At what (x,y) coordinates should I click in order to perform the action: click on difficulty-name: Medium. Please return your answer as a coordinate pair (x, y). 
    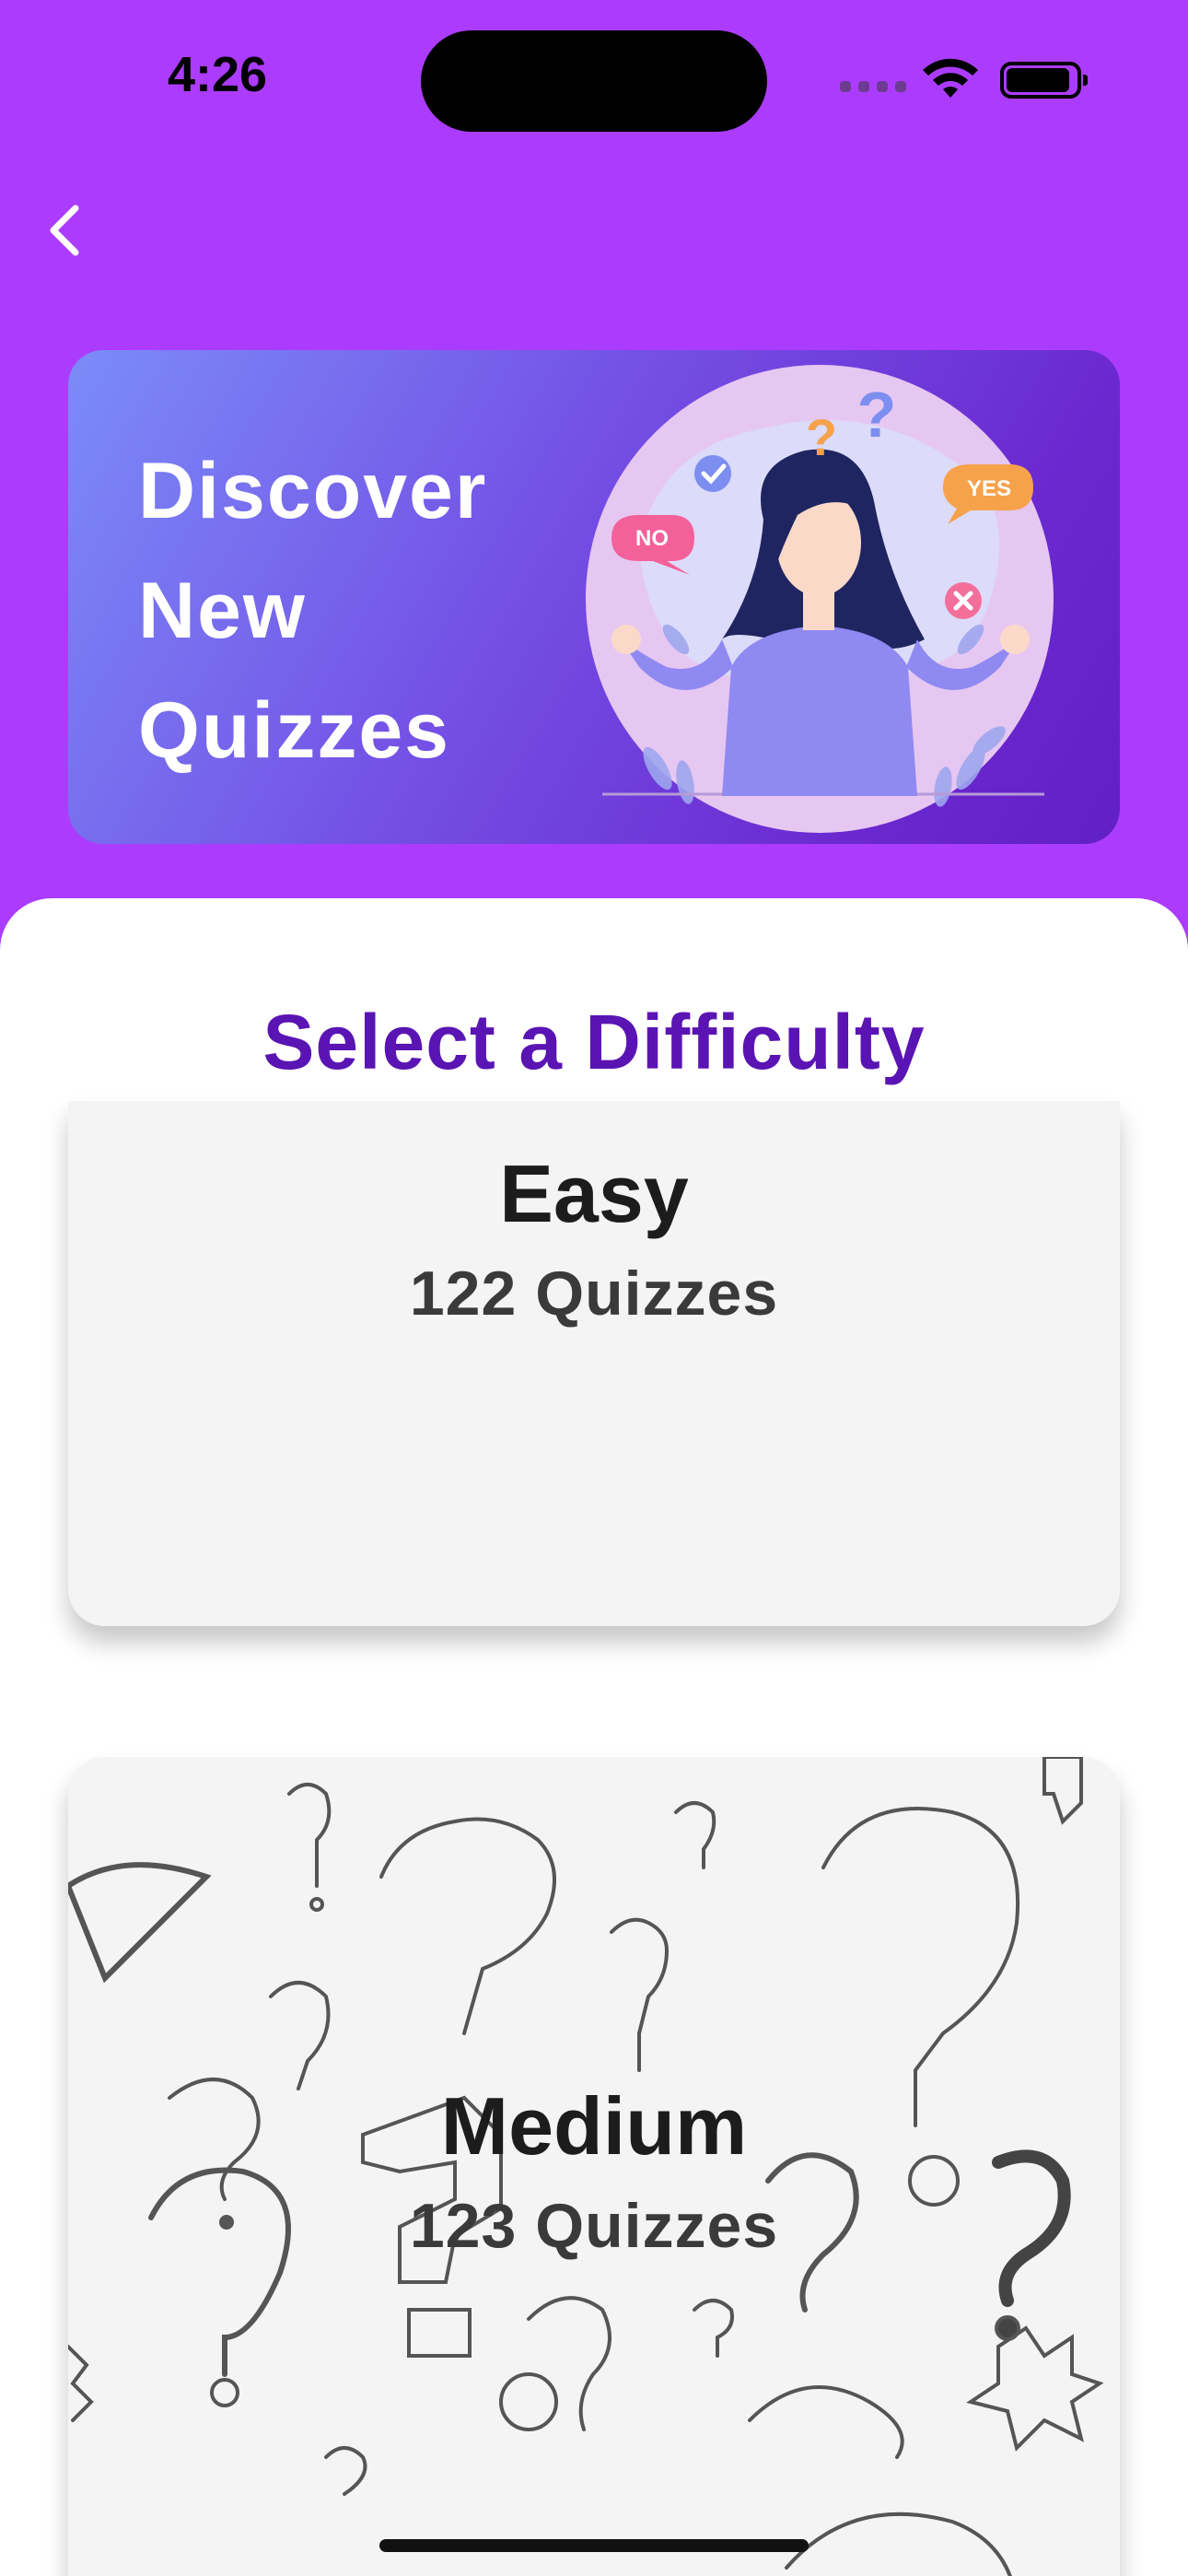
    Looking at the image, I should click on (594, 2126).